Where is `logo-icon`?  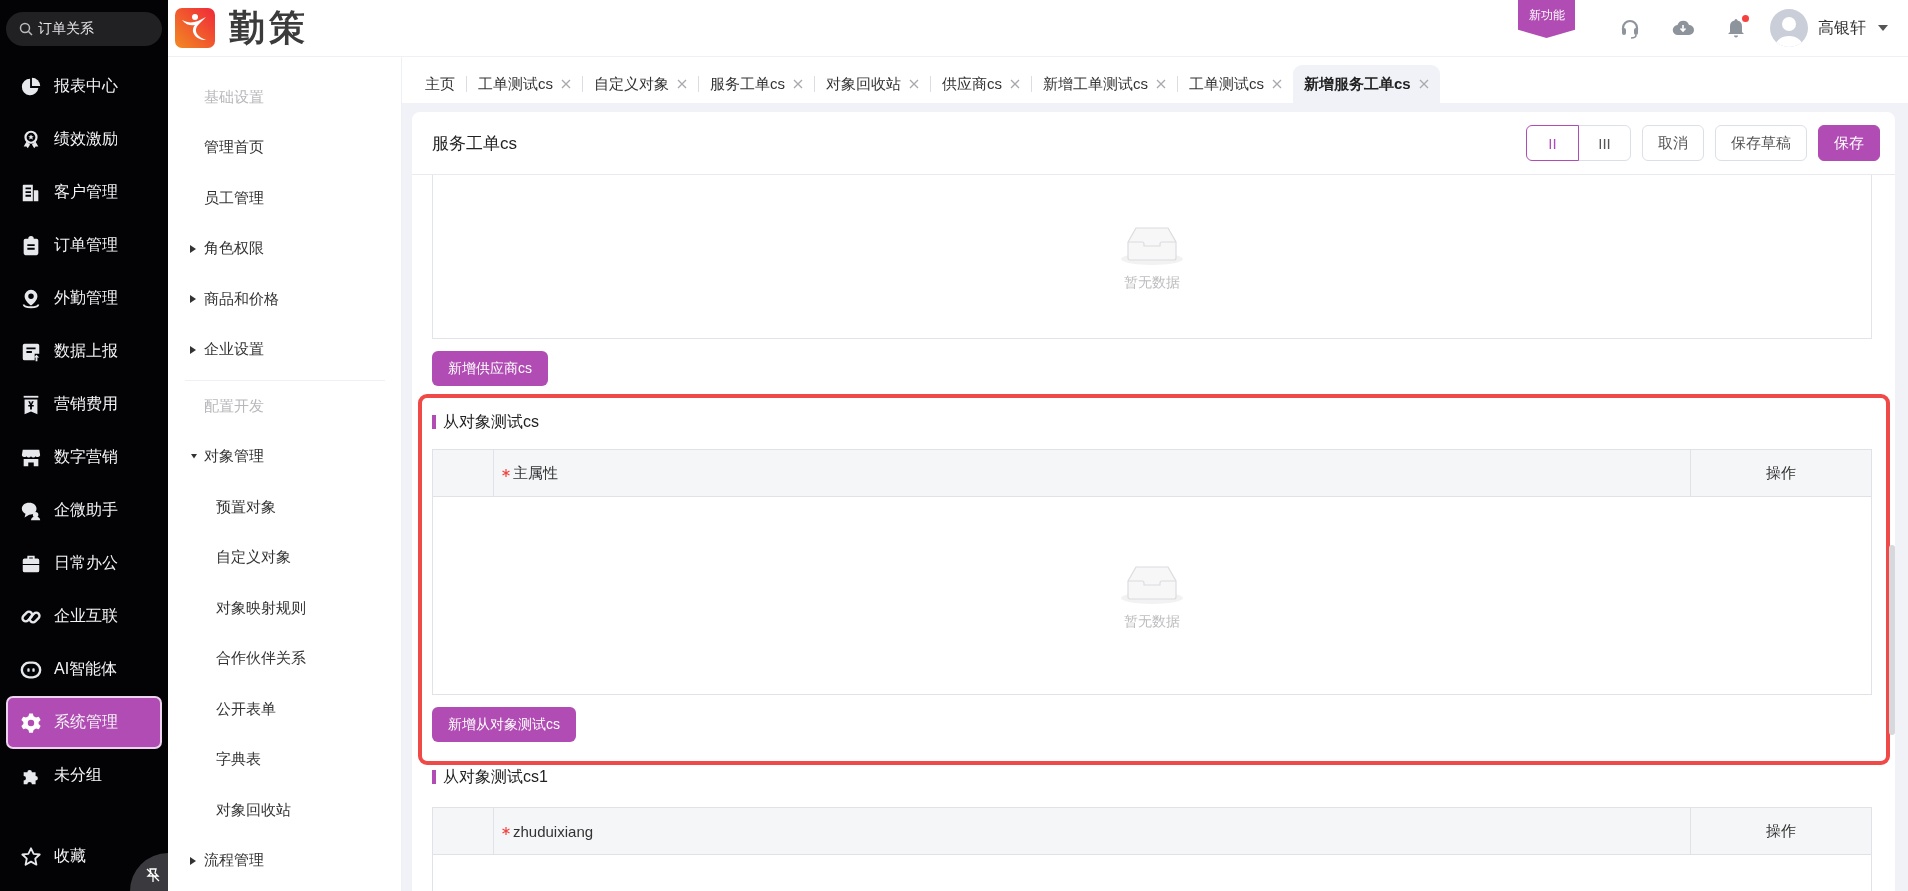 logo-icon is located at coordinates (195, 28).